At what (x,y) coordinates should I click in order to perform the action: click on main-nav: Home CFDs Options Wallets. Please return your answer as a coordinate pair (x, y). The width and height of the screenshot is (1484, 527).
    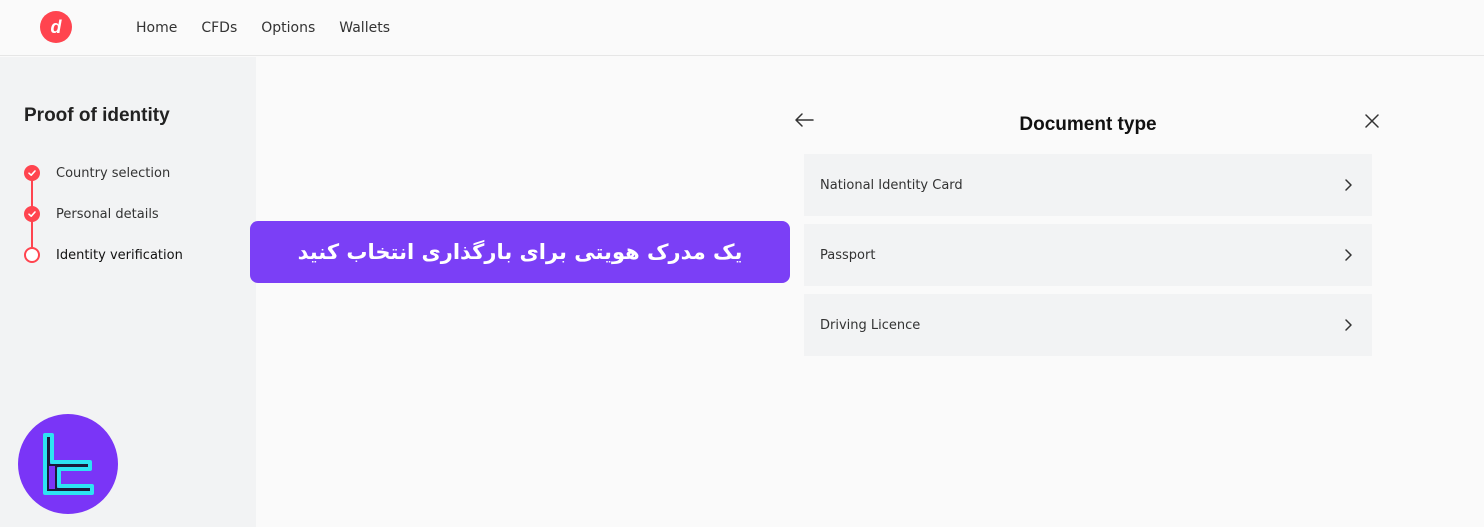
    Looking at the image, I should click on (263, 28).